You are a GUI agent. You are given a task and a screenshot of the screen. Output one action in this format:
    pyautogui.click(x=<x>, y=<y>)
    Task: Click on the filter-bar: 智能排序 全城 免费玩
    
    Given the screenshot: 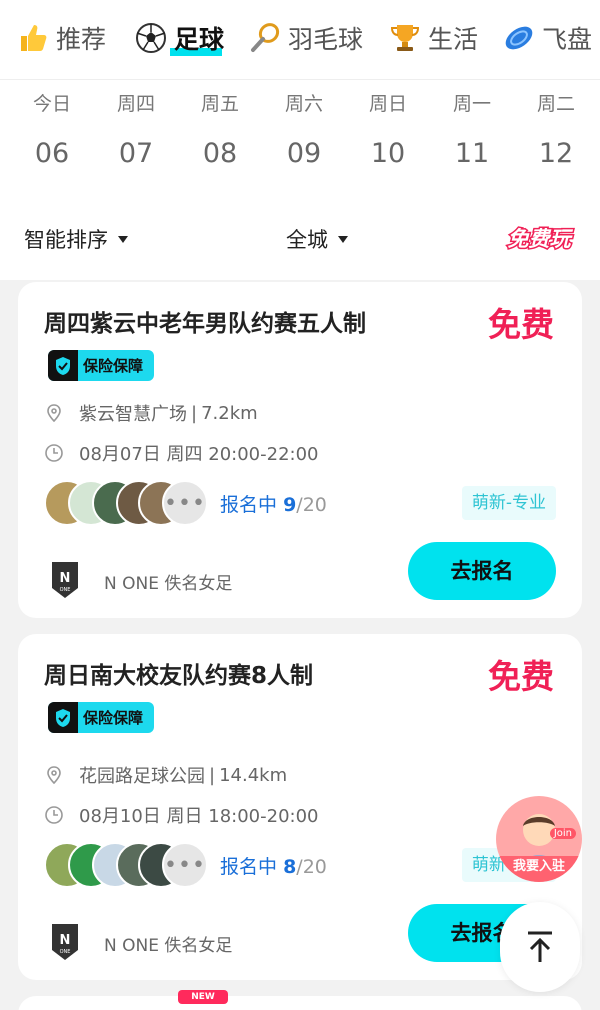 What is the action you would take?
    pyautogui.click(x=300, y=238)
    